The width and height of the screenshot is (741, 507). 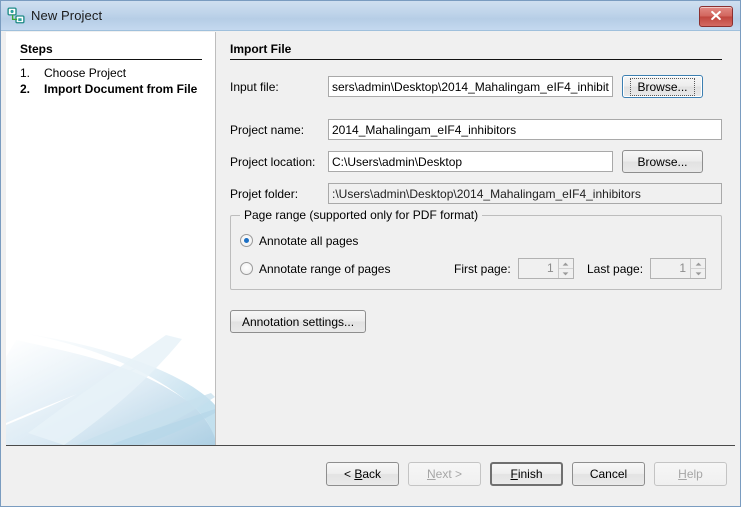 What do you see at coordinates (470, 86) in the screenshot?
I see `input-file-field` at bounding box center [470, 86].